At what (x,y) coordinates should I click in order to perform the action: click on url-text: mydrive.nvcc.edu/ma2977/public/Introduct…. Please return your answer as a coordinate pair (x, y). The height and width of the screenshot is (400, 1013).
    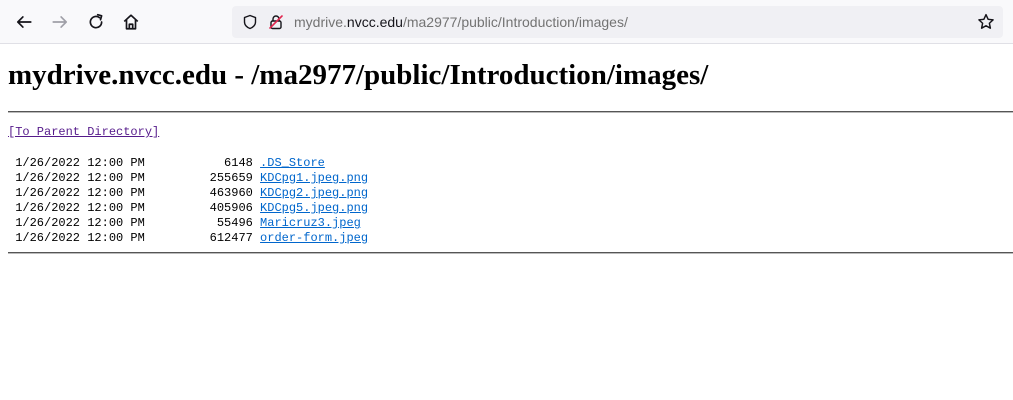
    Looking at the image, I should click on (461, 22).